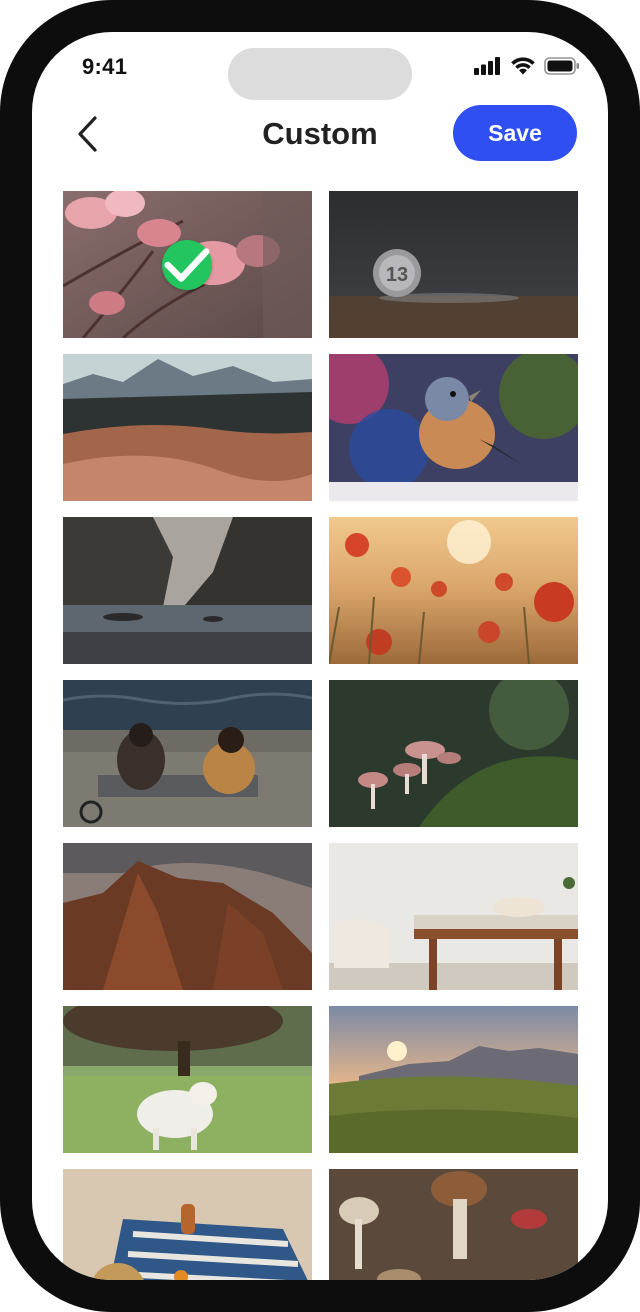  I want to click on photo-valley-image, so click(453, 1079).